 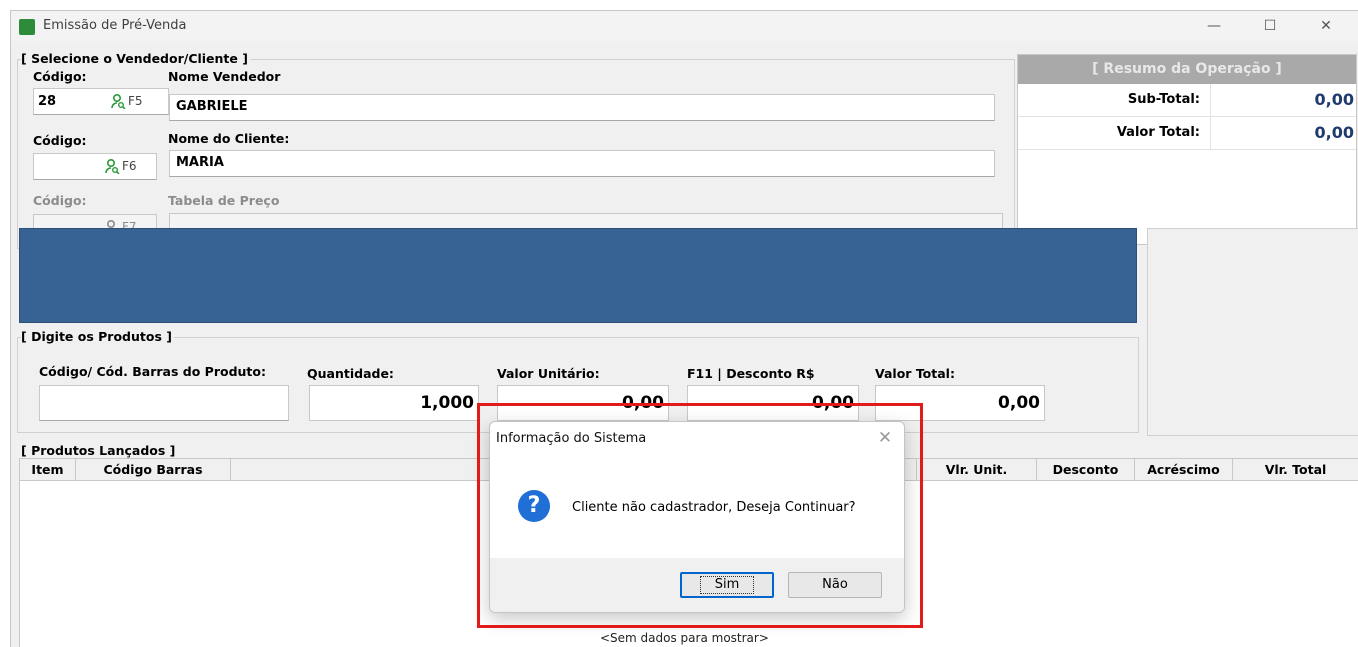 I want to click on window-title: Emissão de Pré-Venda, so click(x=115, y=25).